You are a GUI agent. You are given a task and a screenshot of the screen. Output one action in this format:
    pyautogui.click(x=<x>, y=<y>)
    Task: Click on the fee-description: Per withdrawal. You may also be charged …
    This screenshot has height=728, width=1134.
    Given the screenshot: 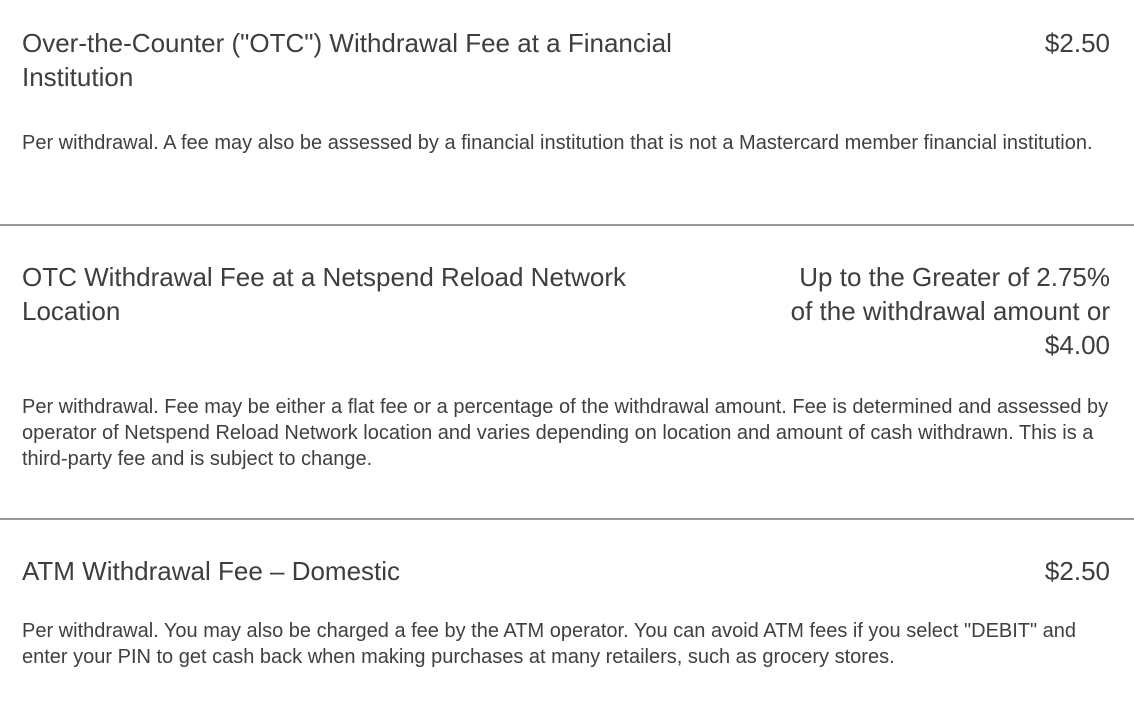 What is the action you would take?
    pyautogui.click(x=549, y=644)
    